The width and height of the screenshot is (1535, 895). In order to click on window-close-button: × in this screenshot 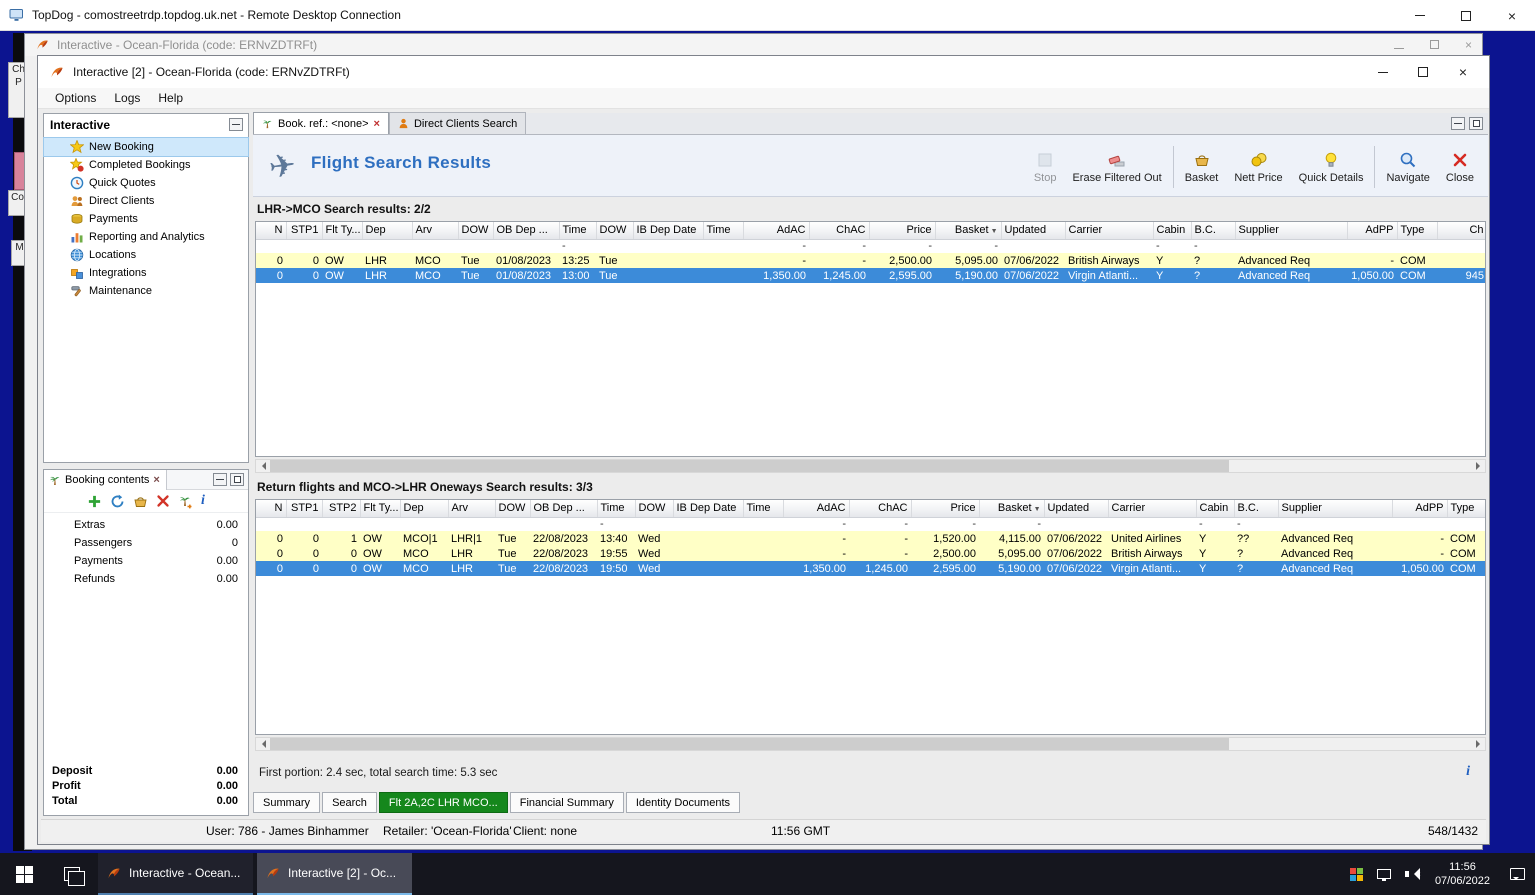, I will do `click(1463, 72)`.